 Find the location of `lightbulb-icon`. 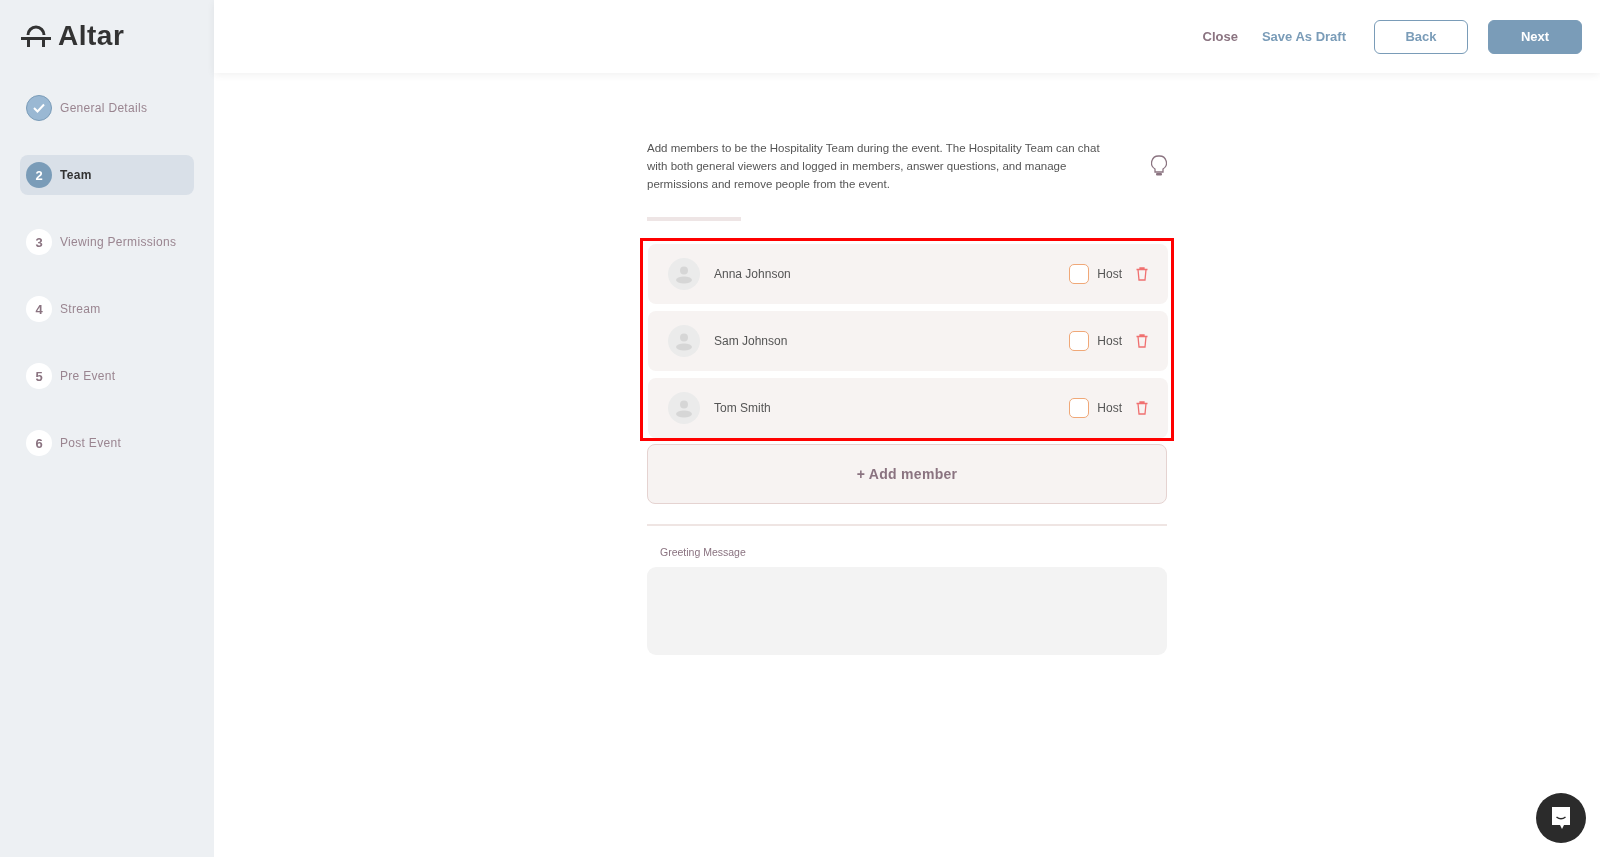

lightbulb-icon is located at coordinates (1159, 166).